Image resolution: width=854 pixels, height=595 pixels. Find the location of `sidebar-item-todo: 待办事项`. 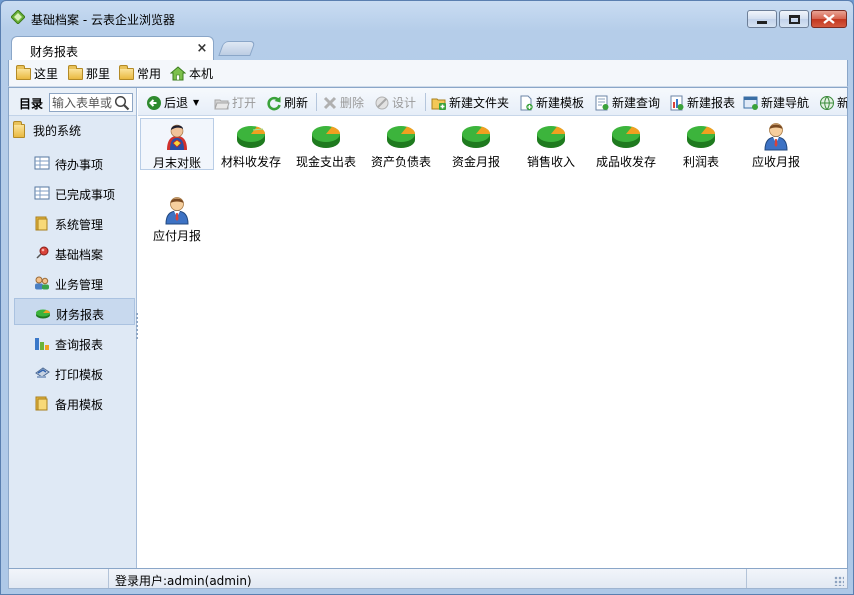

sidebar-item-todo: 待办事项 is located at coordinates (74, 162).